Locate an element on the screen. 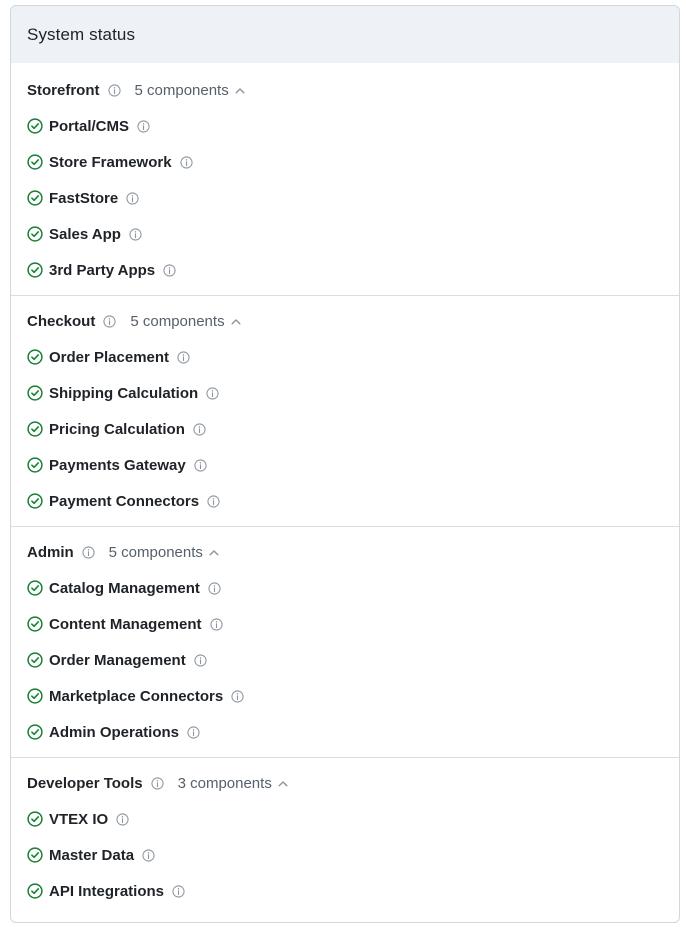 The height and width of the screenshot is (927, 686). component-label: API Integrations is located at coordinates (107, 891).